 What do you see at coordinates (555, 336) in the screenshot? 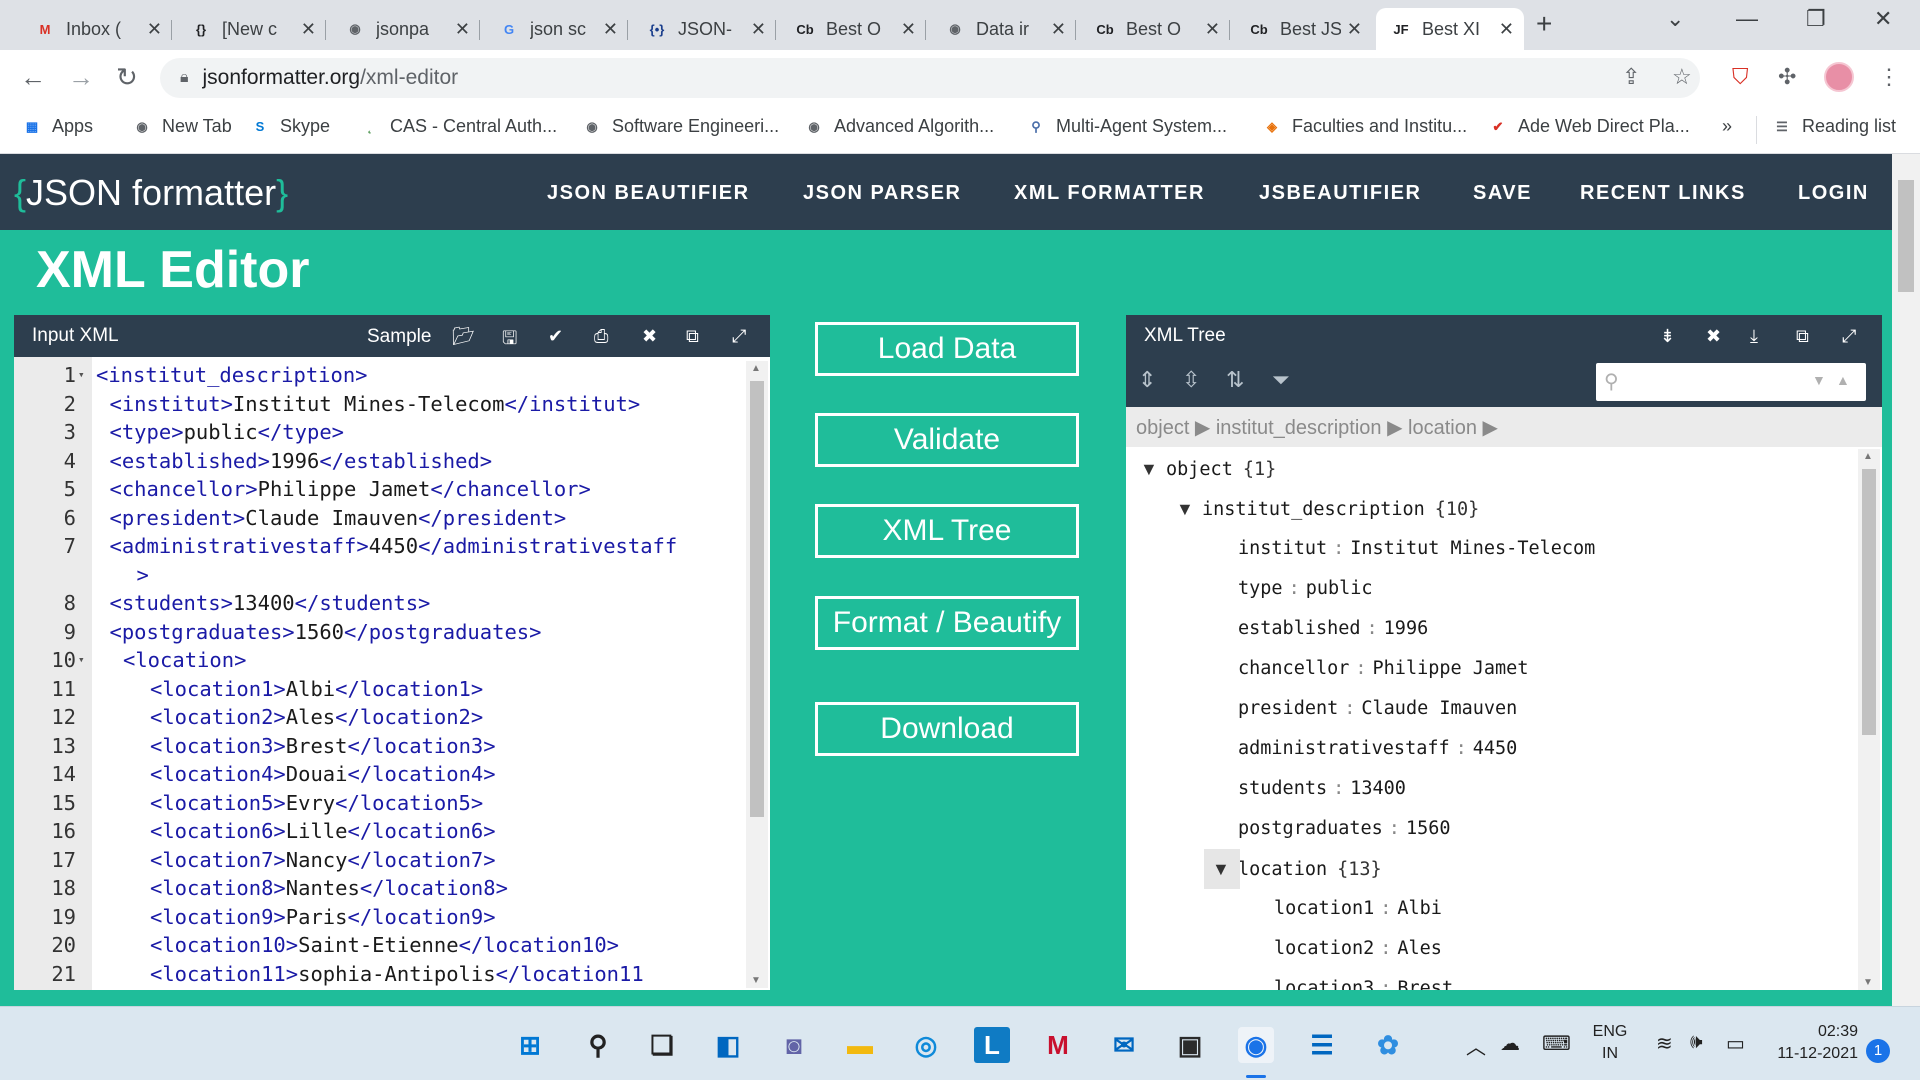
I see `validate-check-icon: ✔` at bounding box center [555, 336].